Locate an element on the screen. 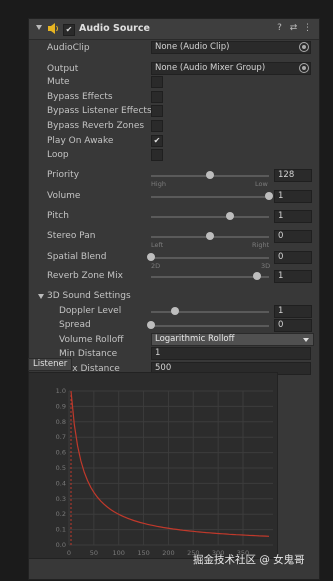  volume-rolloff-dropdown: Logarithmic Rolloff is located at coordinates (232, 339).